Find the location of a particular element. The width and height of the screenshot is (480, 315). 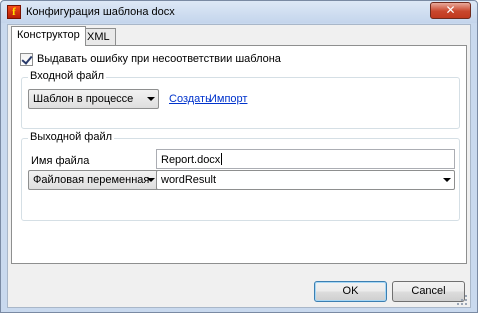

import-link: Импорт is located at coordinates (228, 99).